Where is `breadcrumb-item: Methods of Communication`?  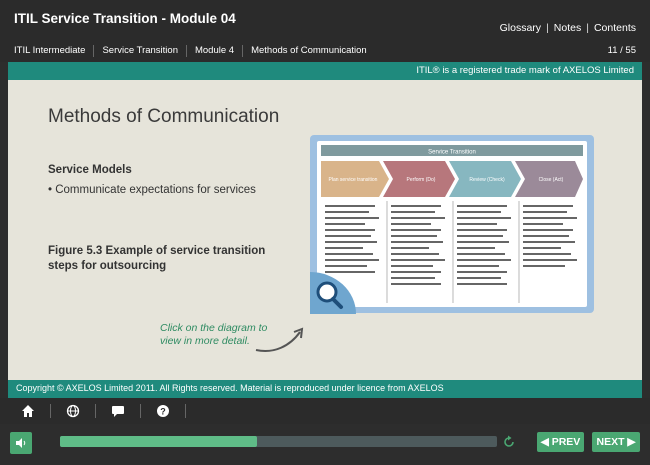
breadcrumb-item: Methods of Communication is located at coordinates (308, 51).